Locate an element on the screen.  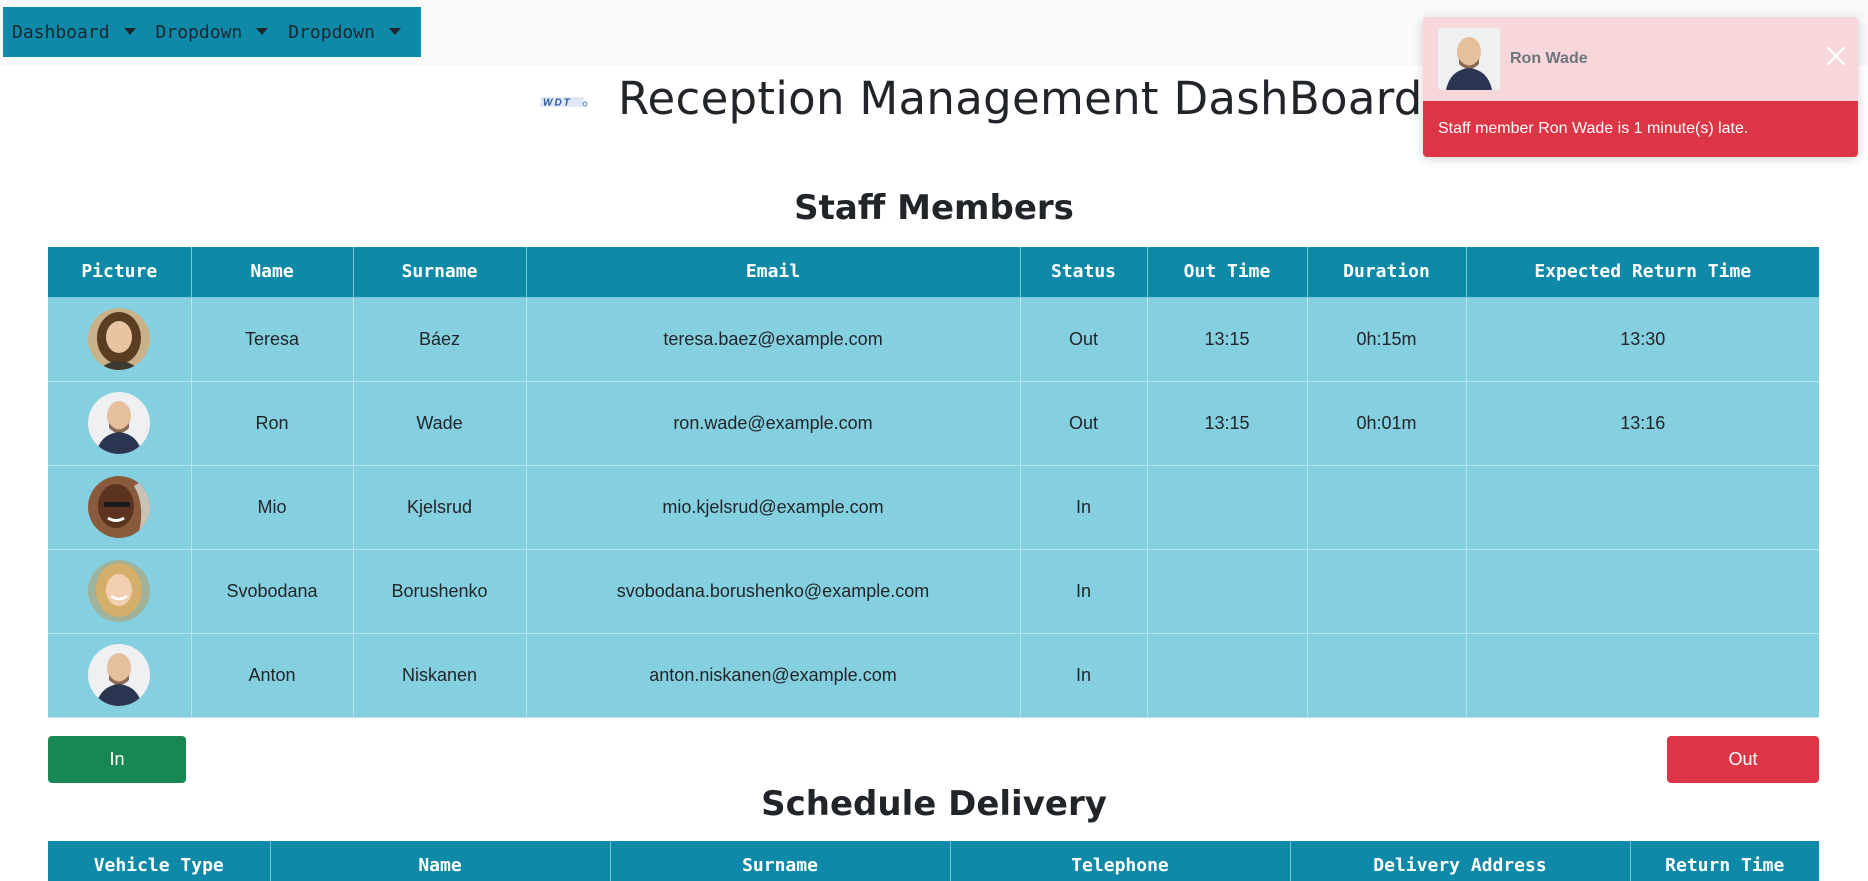
column-header: Return Time is located at coordinates (1724, 861).